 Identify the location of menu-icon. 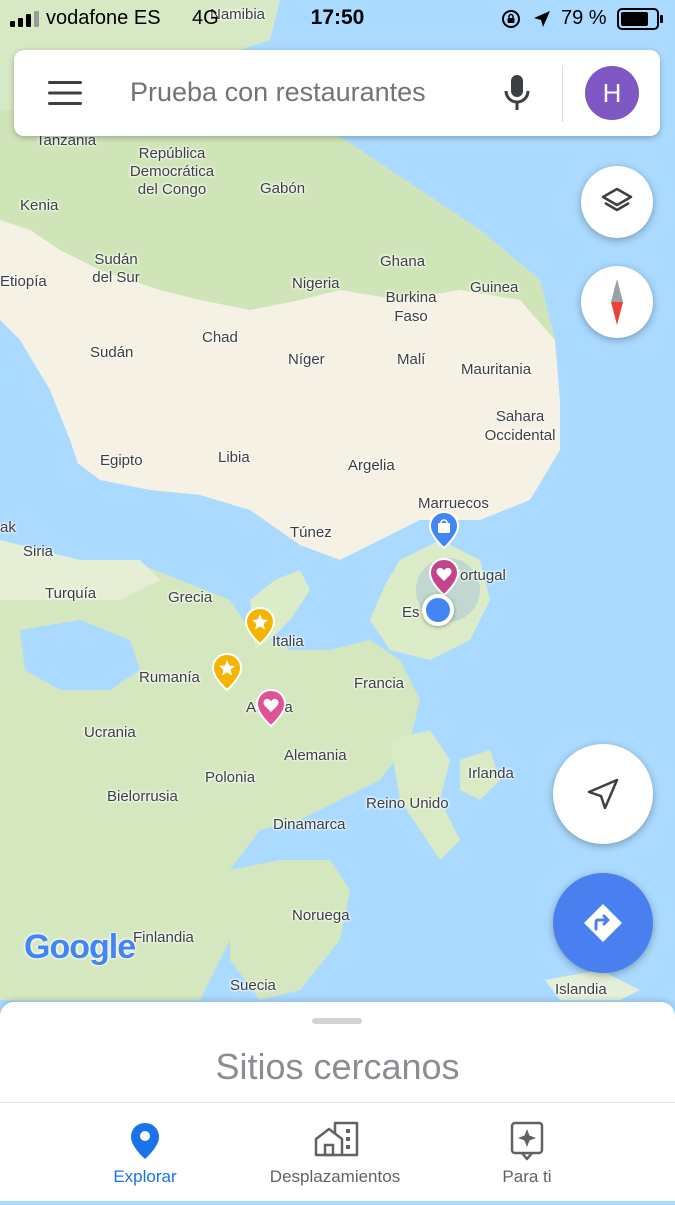
(65, 93).